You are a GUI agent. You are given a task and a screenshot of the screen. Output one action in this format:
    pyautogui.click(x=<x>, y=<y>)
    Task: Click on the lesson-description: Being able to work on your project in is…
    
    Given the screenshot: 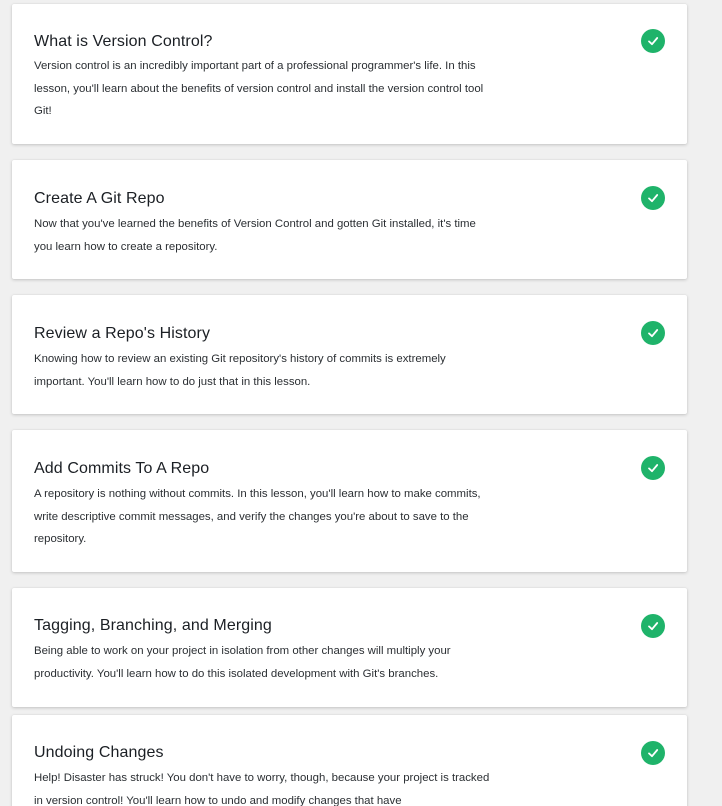 What is the action you would take?
    pyautogui.click(x=242, y=662)
    